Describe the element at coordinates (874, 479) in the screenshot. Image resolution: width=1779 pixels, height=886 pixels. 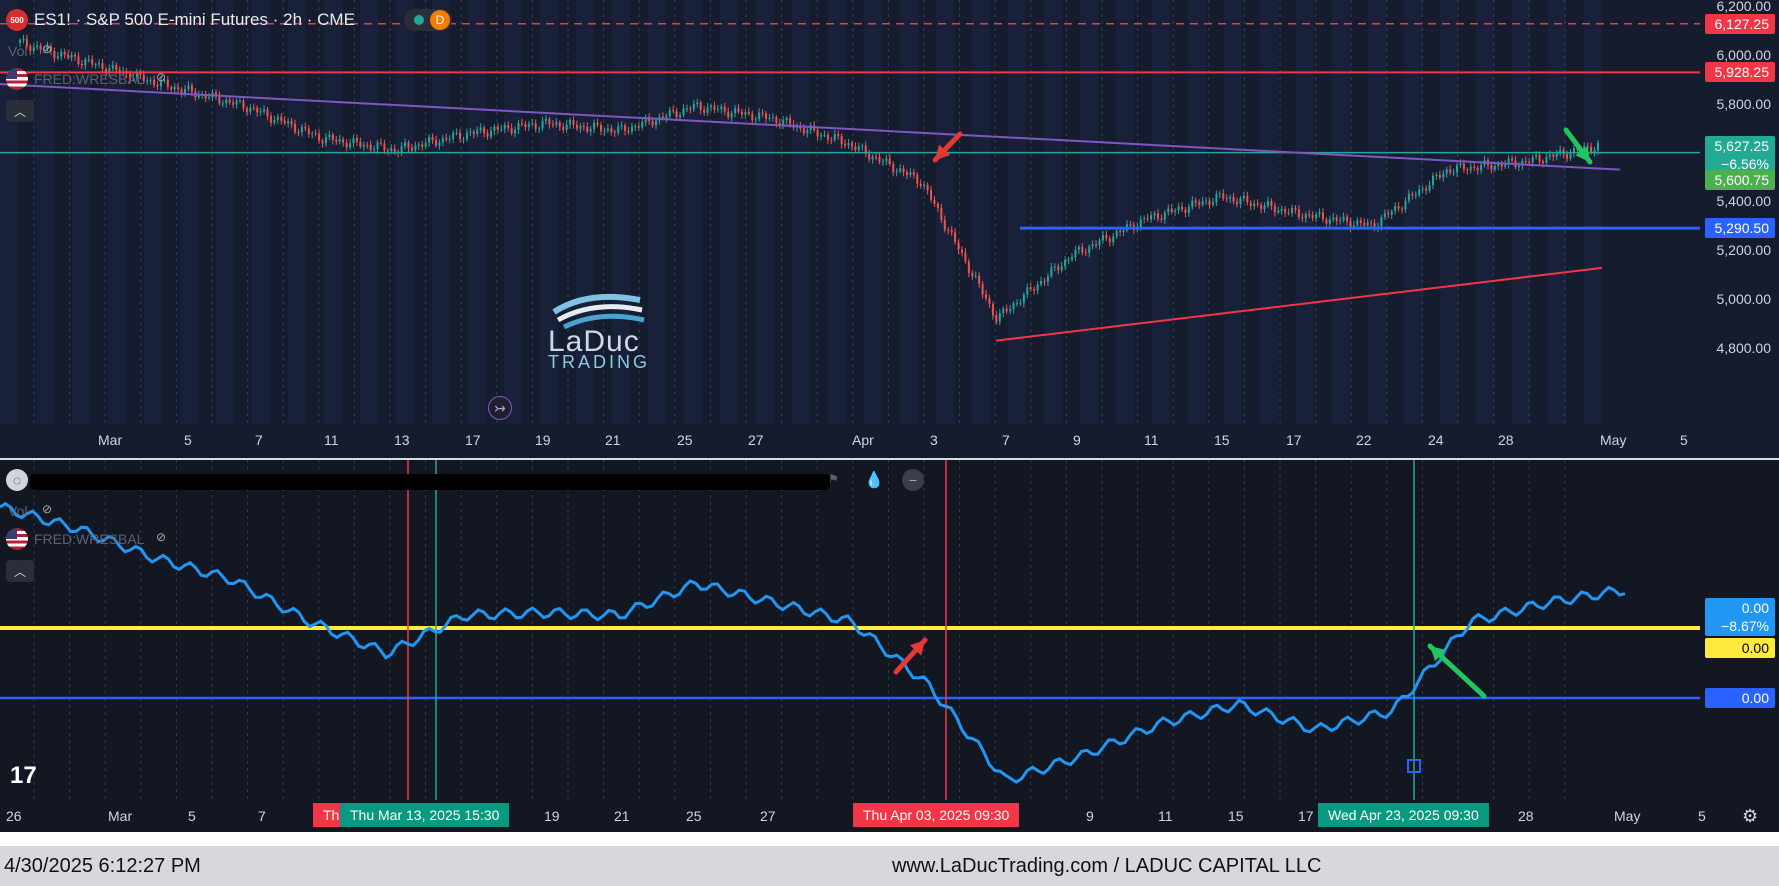
I see `drop-icon: 💧` at that location.